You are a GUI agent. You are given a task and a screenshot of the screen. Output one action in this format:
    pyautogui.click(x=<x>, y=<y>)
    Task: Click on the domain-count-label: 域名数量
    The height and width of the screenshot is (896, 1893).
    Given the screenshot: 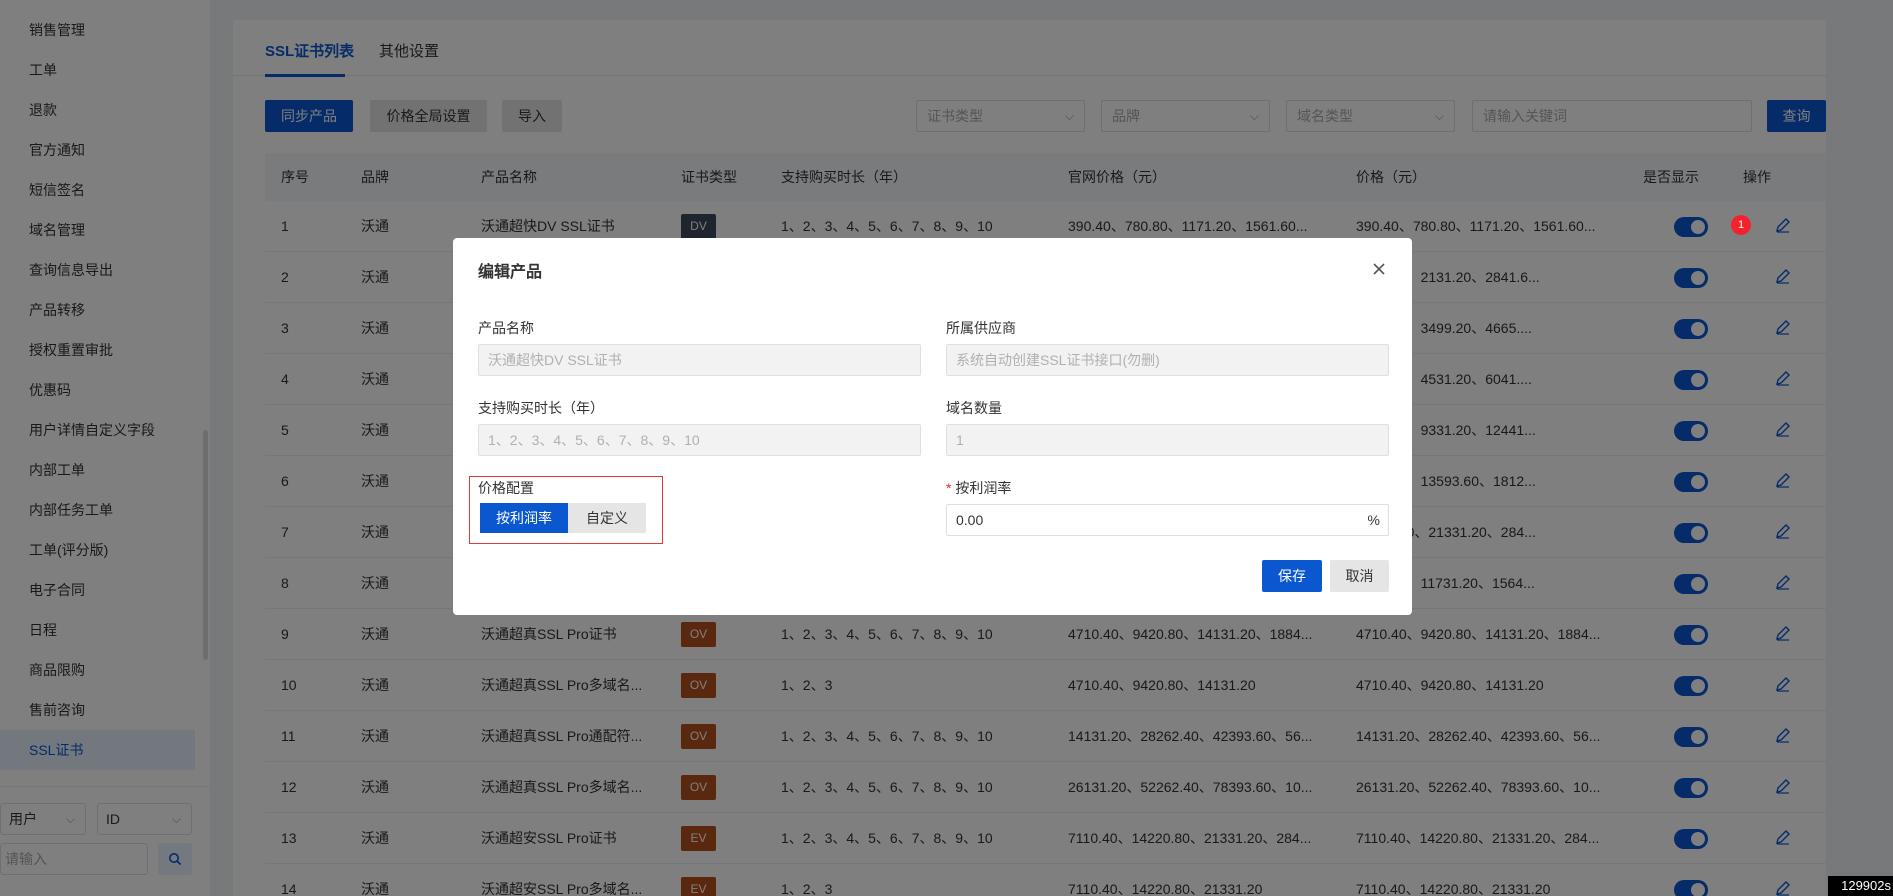 What is the action you would take?
    pyautogui.click(x=974, y=408)
    